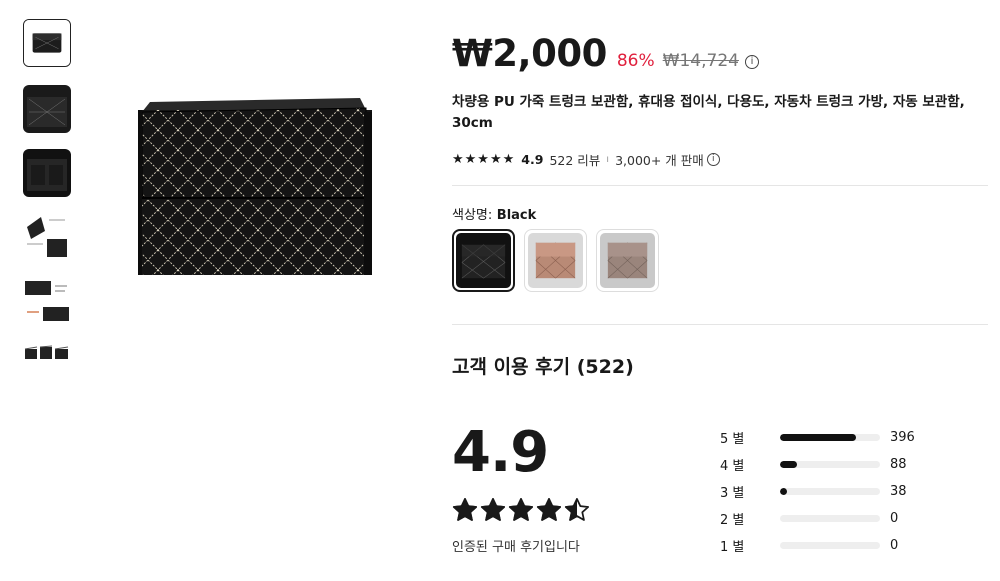  I want to click on rating-stars-icon: ★★★★★, so click(484, 159).